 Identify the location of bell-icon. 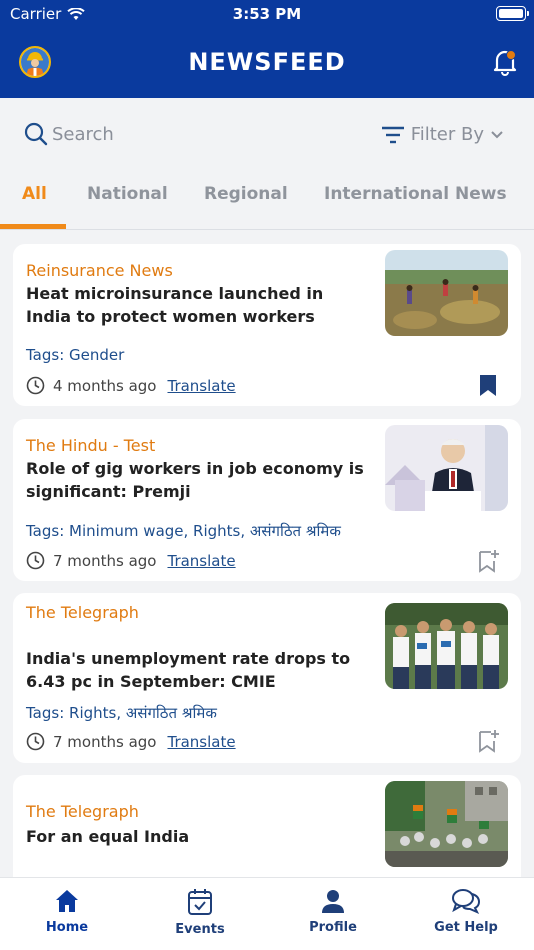
(505, 63).